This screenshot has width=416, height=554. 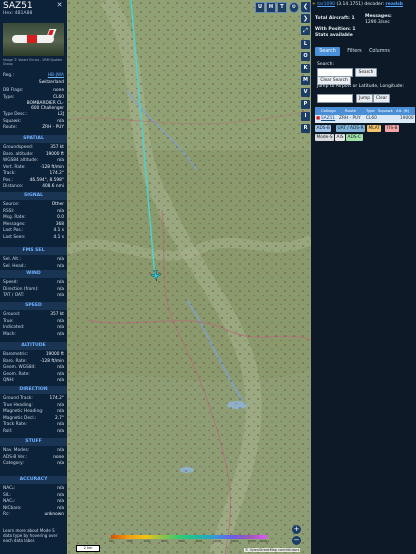 What do you see at coordinates (374, 4) in the screenshot?
I see `decoder-label: decoder:` at bounding box center [374, 4].